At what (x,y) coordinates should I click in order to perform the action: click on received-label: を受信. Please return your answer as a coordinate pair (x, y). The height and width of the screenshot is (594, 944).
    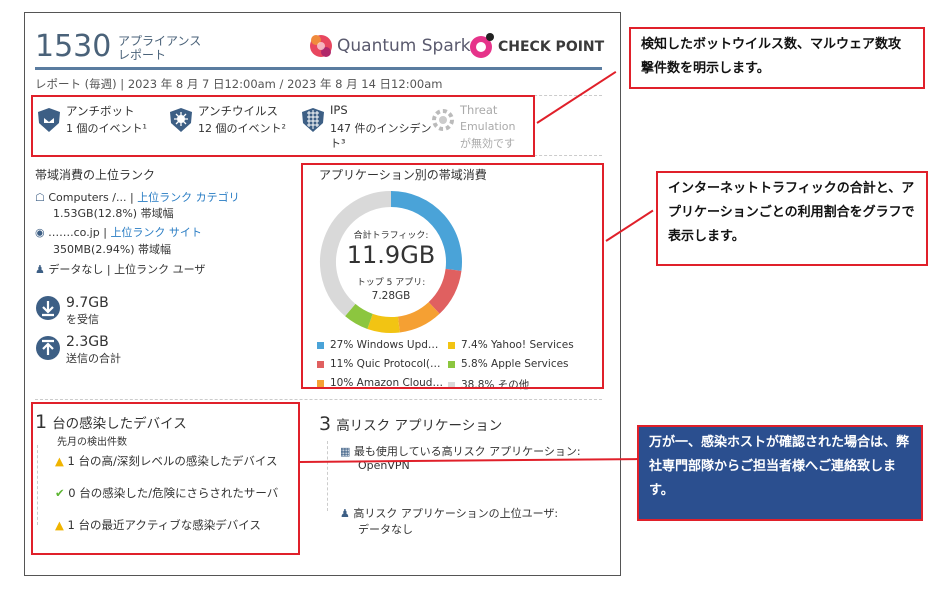
    Looking at the image, I should click on (82, 319).